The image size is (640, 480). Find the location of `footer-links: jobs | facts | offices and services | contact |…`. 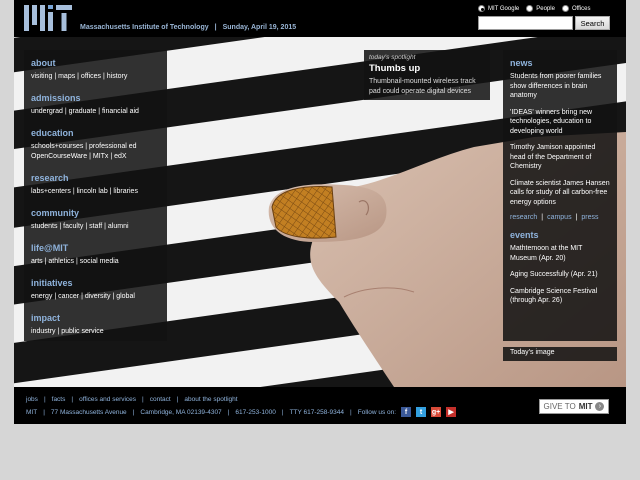

footer-links: jobs | facts | offices and services | contact |… is located at coordinates (132, 399).